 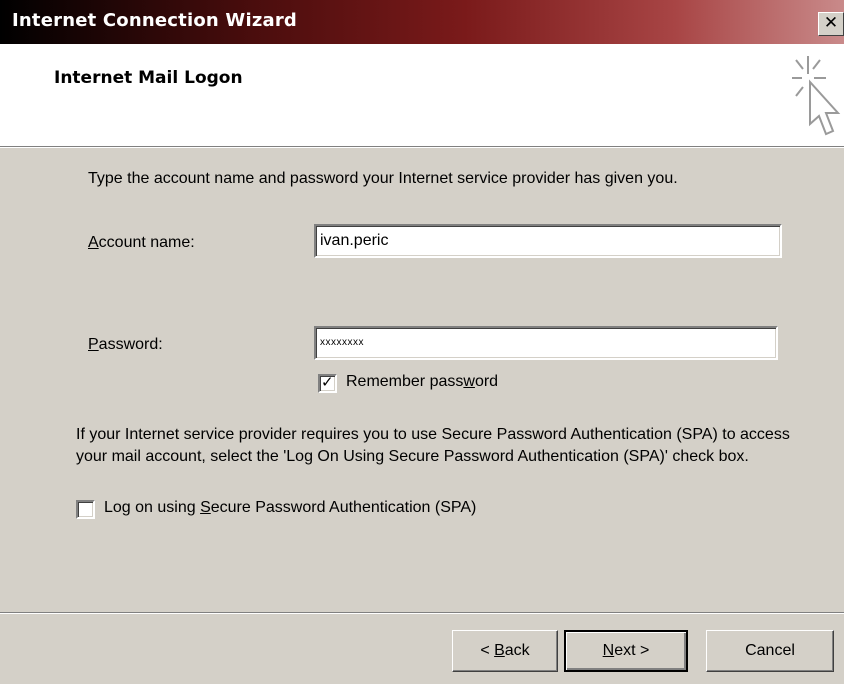 What do you see at coordinates (486, 381) in the screenshot?
I see `remember-label-post: ord` at bounding box center [486, 381].